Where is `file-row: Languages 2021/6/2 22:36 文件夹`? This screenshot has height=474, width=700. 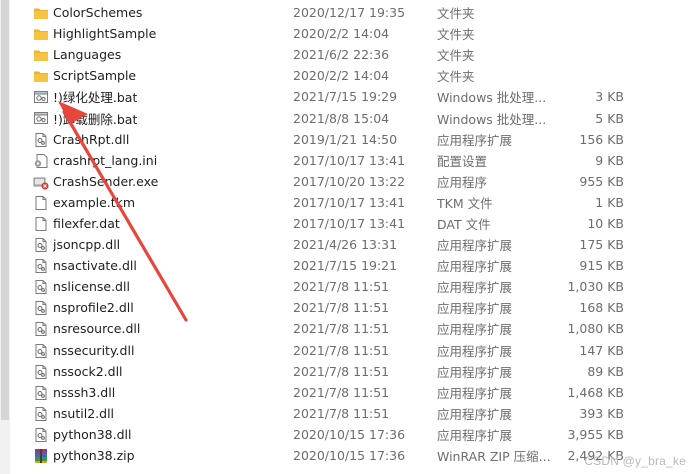 file-row: Languages 2021/6/2 22:36 文件夹 is located at coordinates (355, 54).